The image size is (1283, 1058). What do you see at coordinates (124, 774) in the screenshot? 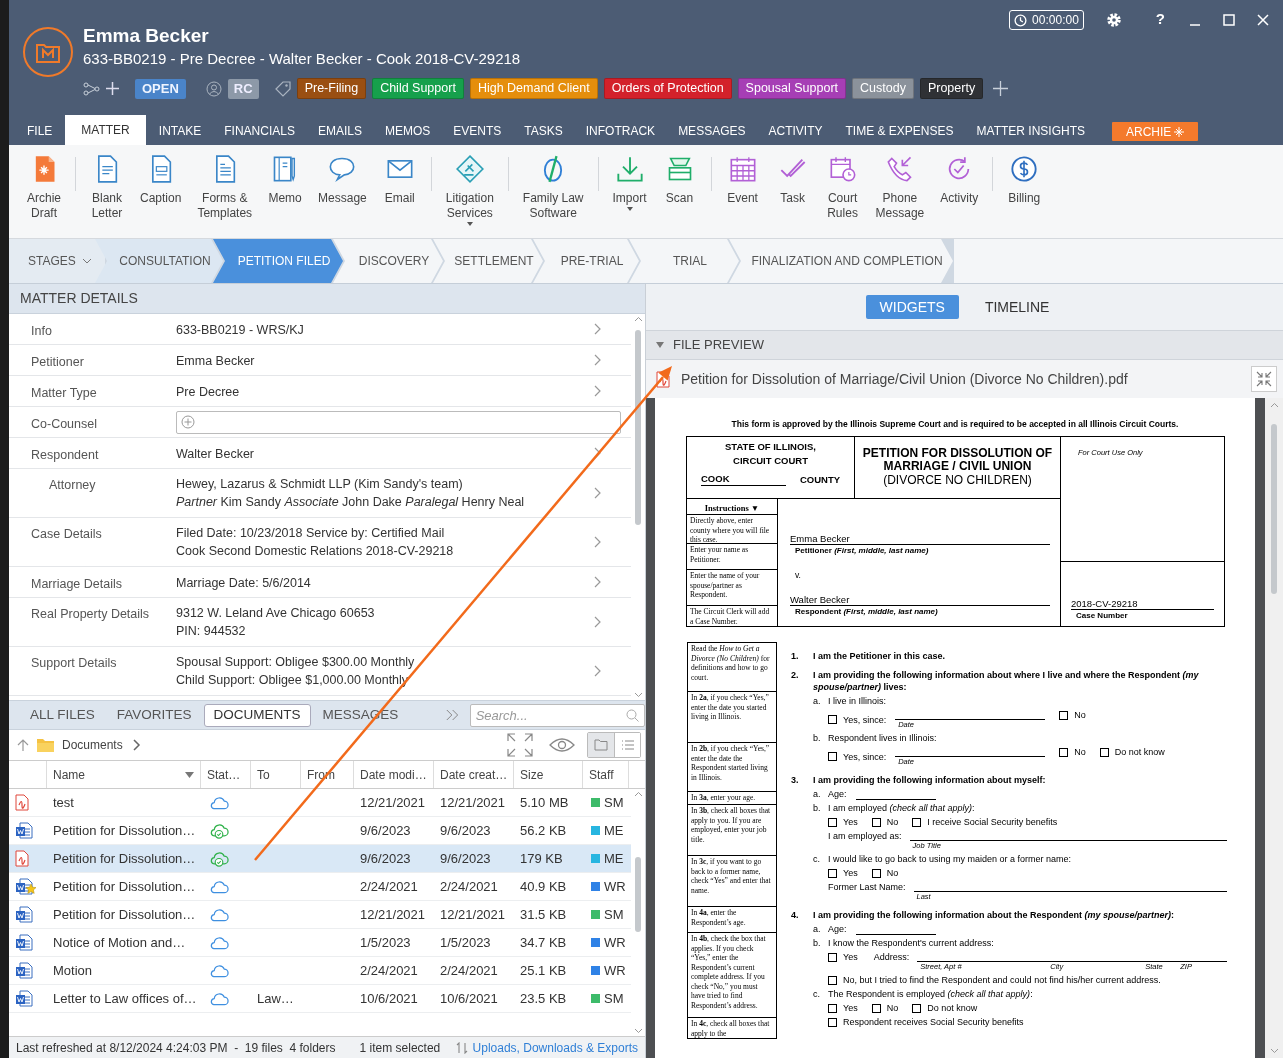
I see `column-header: Name` at bounding box center [124, 774].